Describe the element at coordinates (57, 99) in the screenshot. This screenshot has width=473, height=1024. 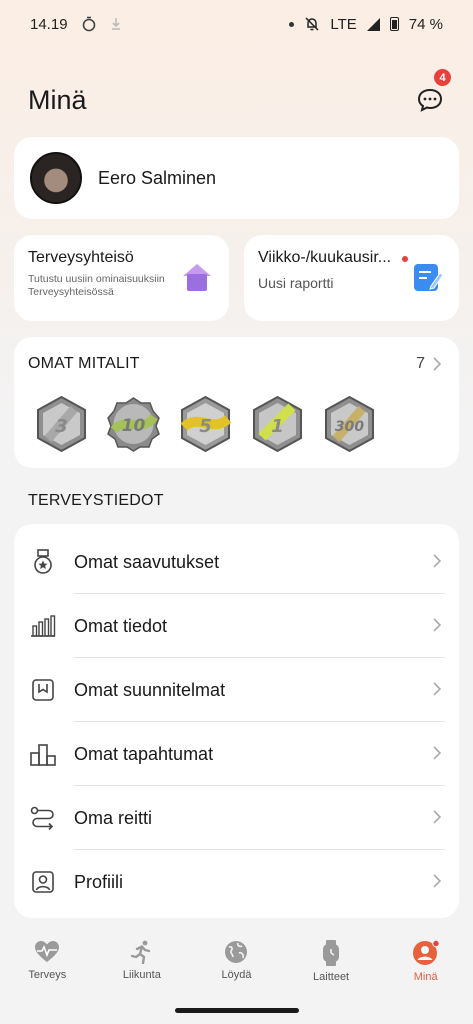
I see `page-title: Minä` at that location.